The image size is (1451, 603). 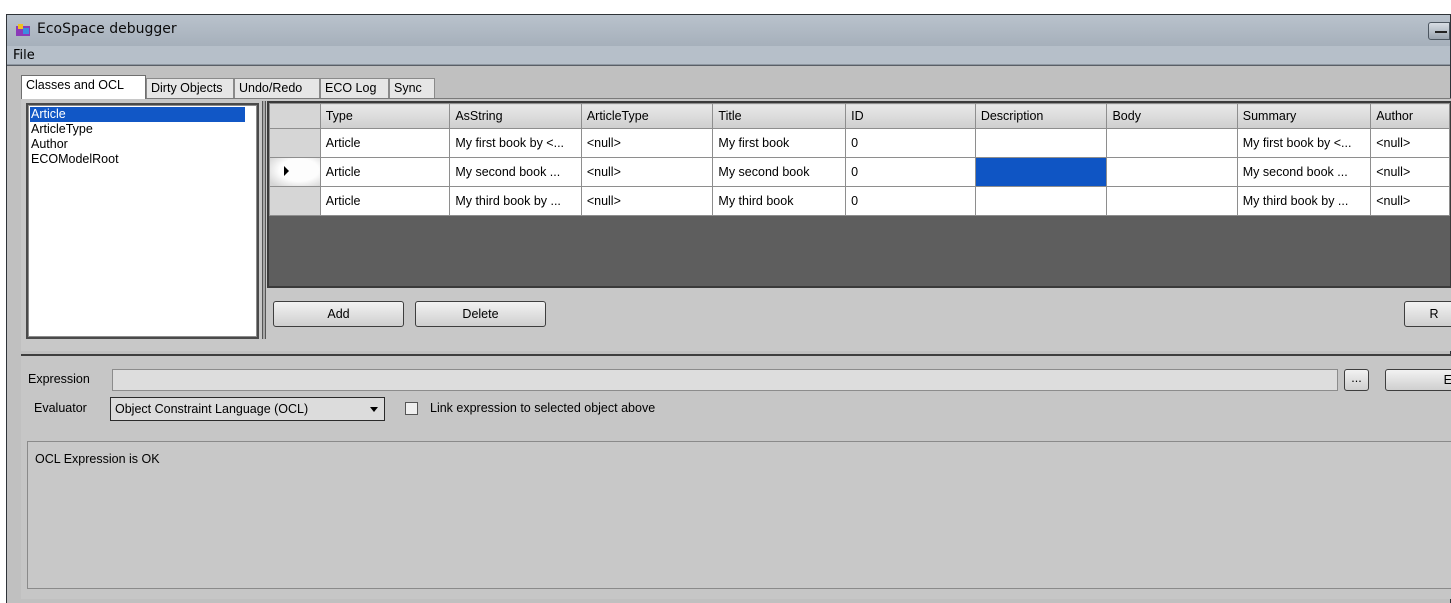 I want to click on tab-dirty-objects: Dirty Objects, so click(x=190, y=88).